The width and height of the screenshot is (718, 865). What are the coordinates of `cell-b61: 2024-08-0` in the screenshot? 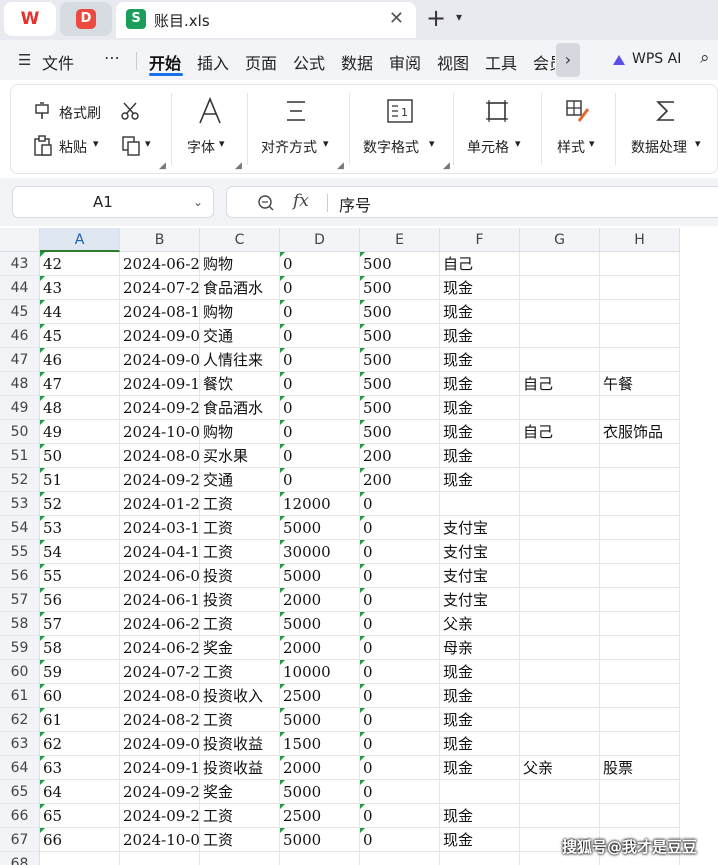 It's located at (160, 696).